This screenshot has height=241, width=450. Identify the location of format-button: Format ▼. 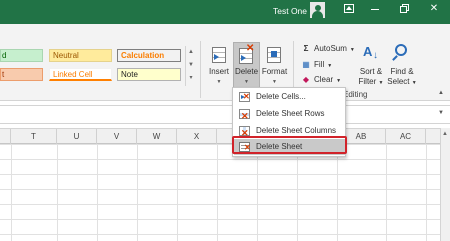
(274, 66).